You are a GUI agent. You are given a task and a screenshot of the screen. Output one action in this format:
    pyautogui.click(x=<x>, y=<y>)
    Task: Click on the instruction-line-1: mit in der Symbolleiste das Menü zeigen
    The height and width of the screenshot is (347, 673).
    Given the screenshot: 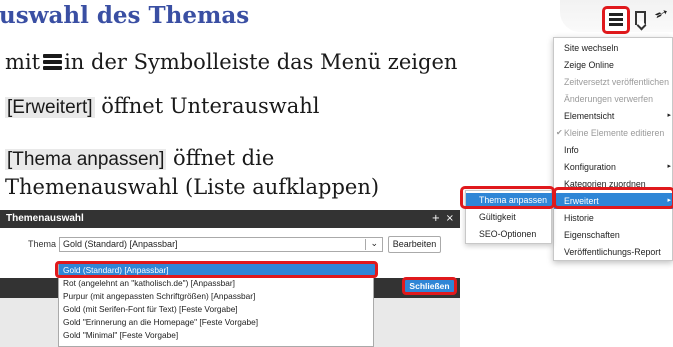 What is the action you would take?
    pyautogui.click(x=231, y=62)
    